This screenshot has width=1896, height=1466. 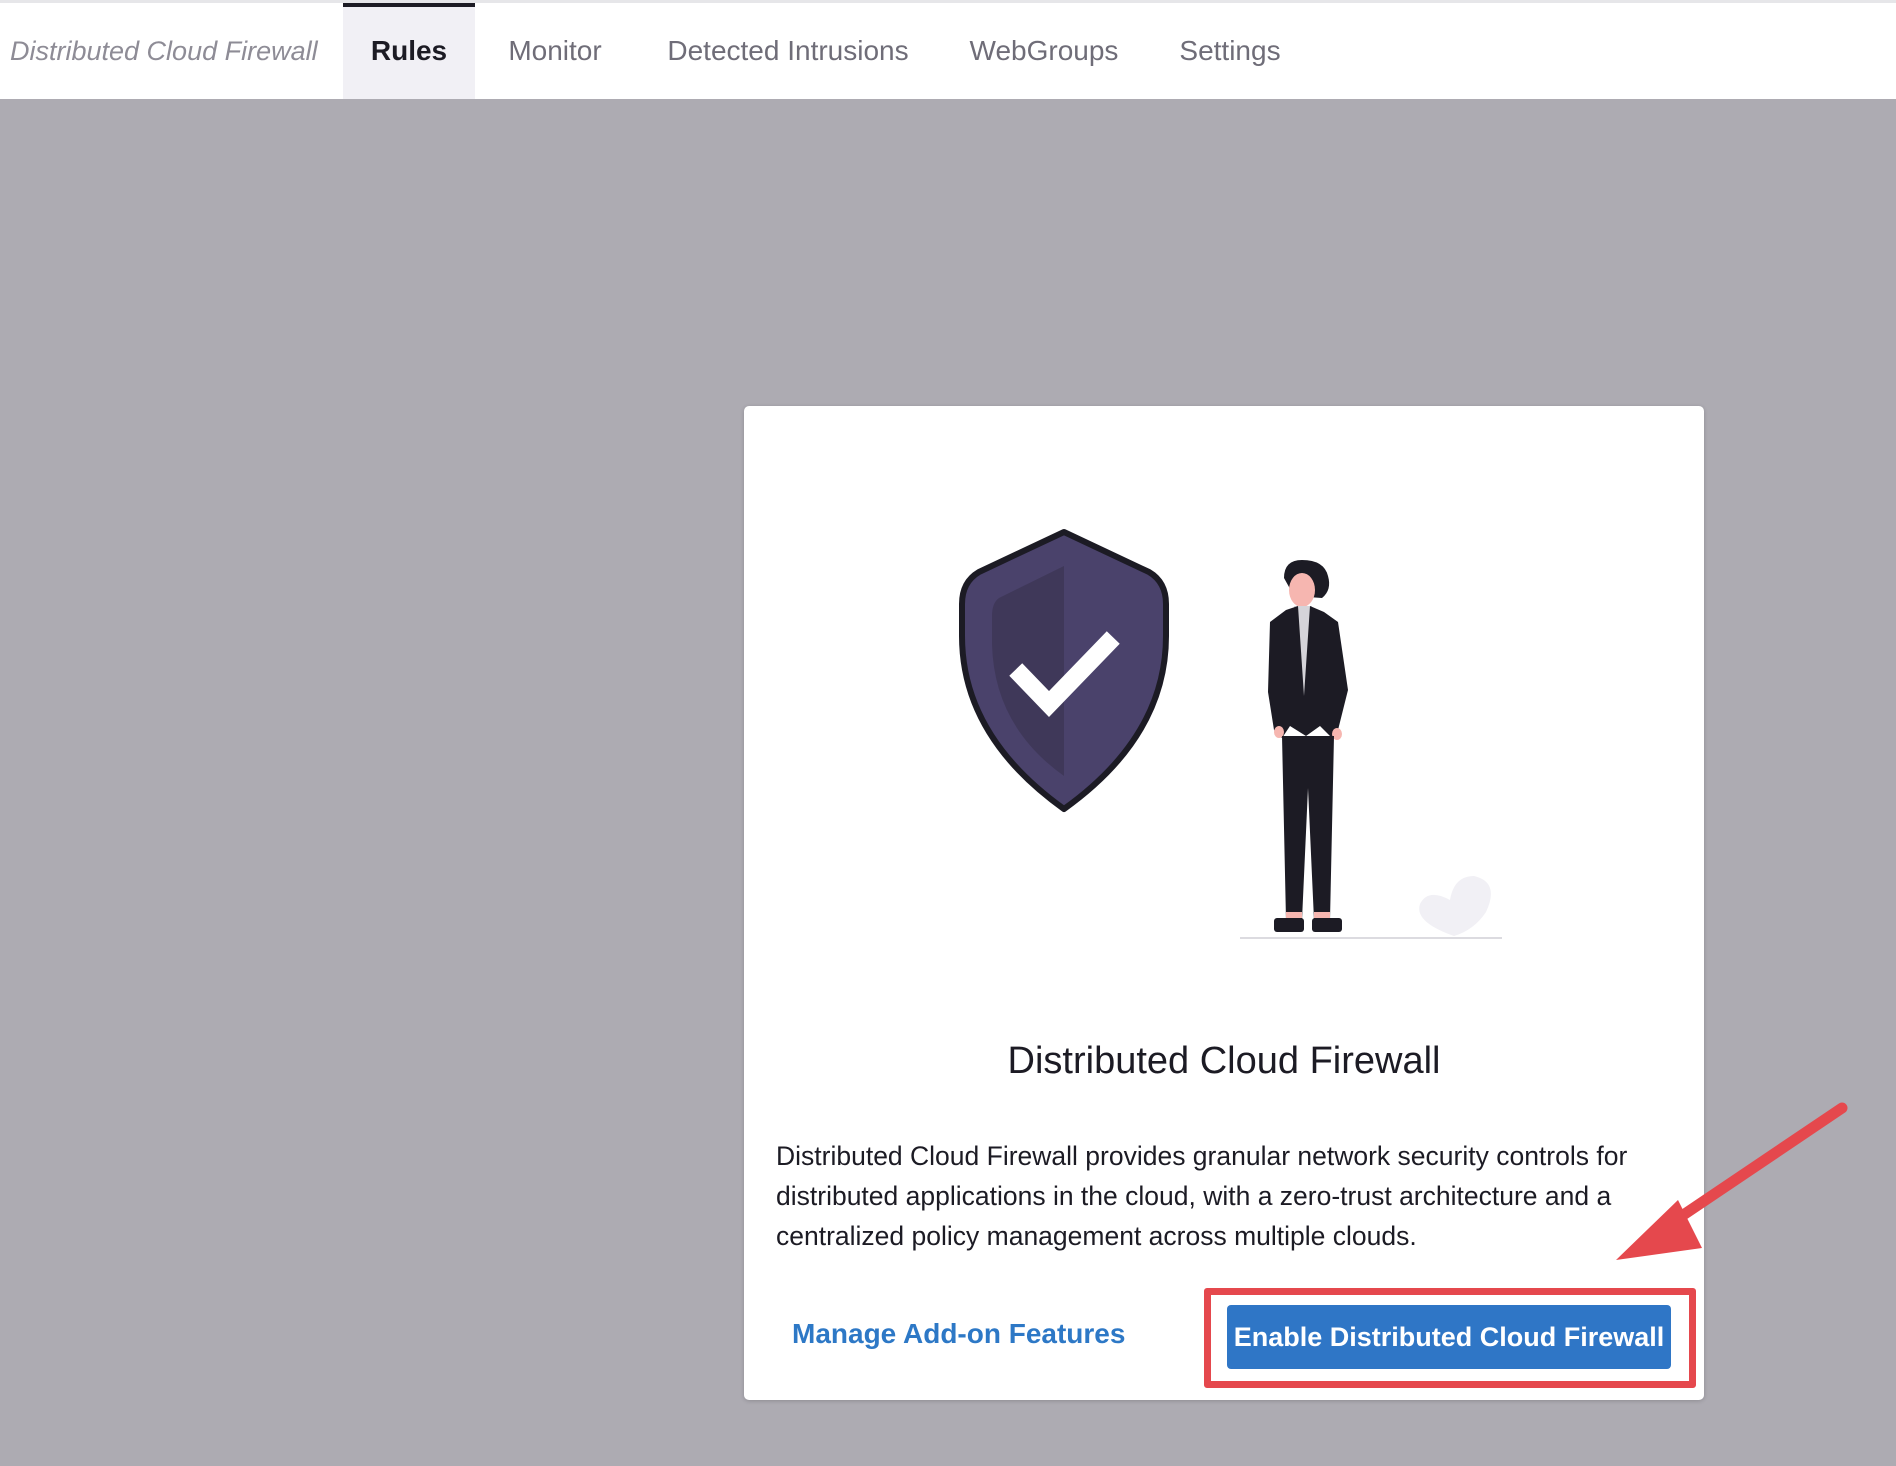 I want to click on tab-settings: Settings, so click(x=1230, y=51).